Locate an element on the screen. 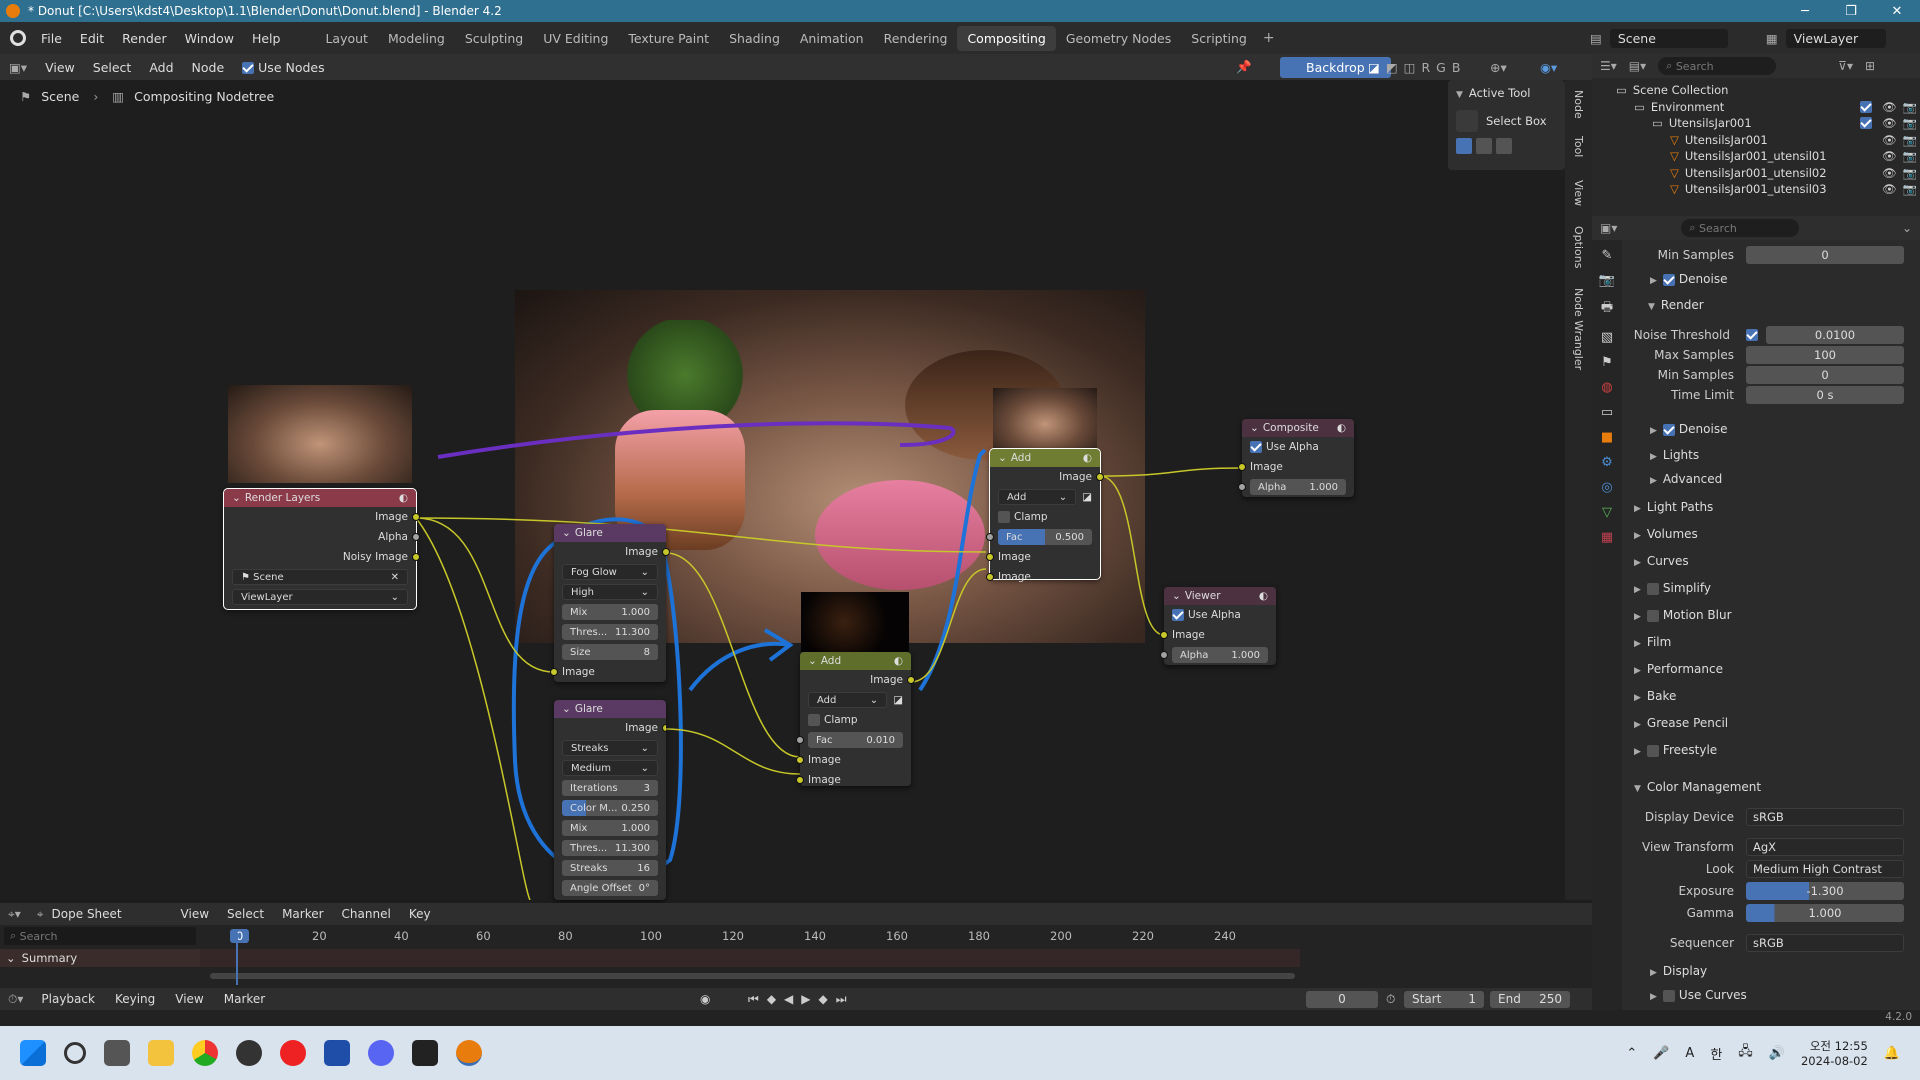 The height and width of the screenshot is (1080, 1920). stopwatch-icon: ⏱ is located at coordinates (1390, 999).